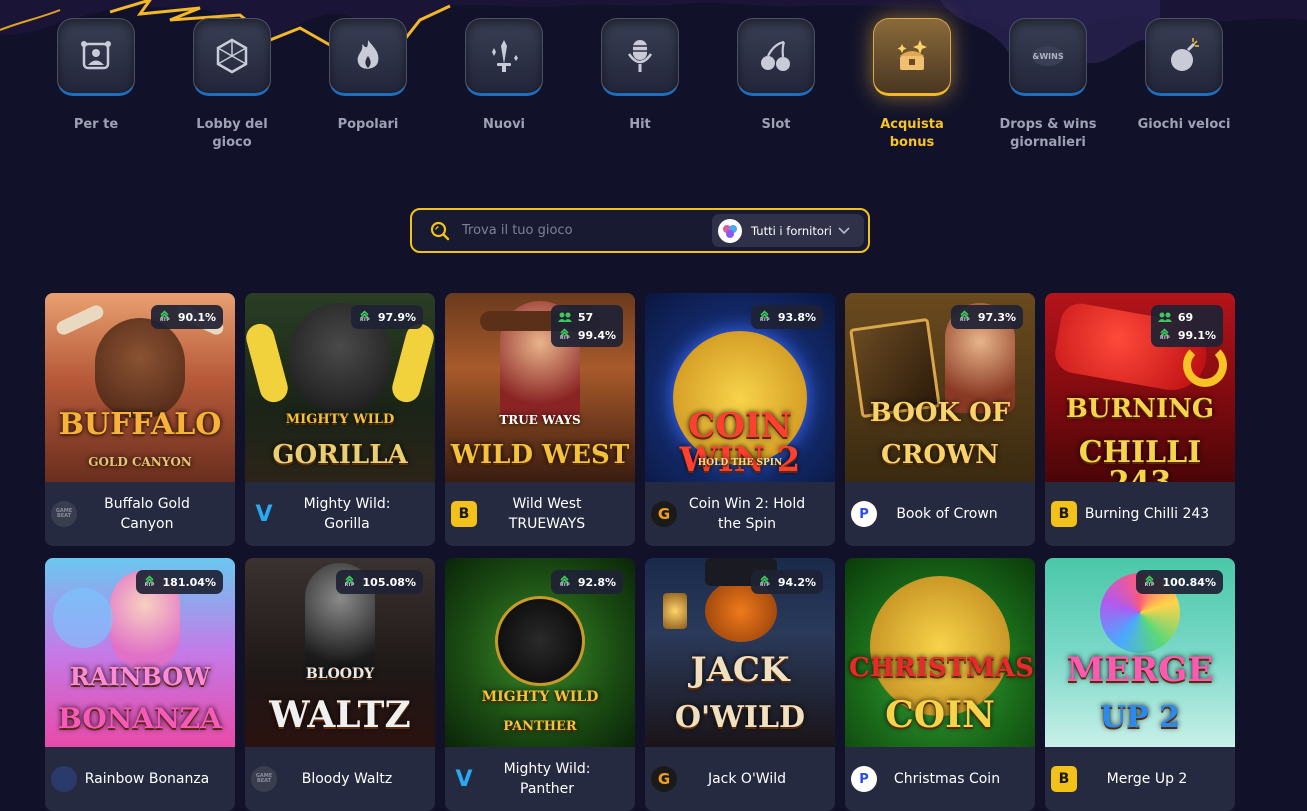 The height and width of the screenshot is (811, 1307). I want to click on search-bar: Tutti i fornitori, so click(640, 230).